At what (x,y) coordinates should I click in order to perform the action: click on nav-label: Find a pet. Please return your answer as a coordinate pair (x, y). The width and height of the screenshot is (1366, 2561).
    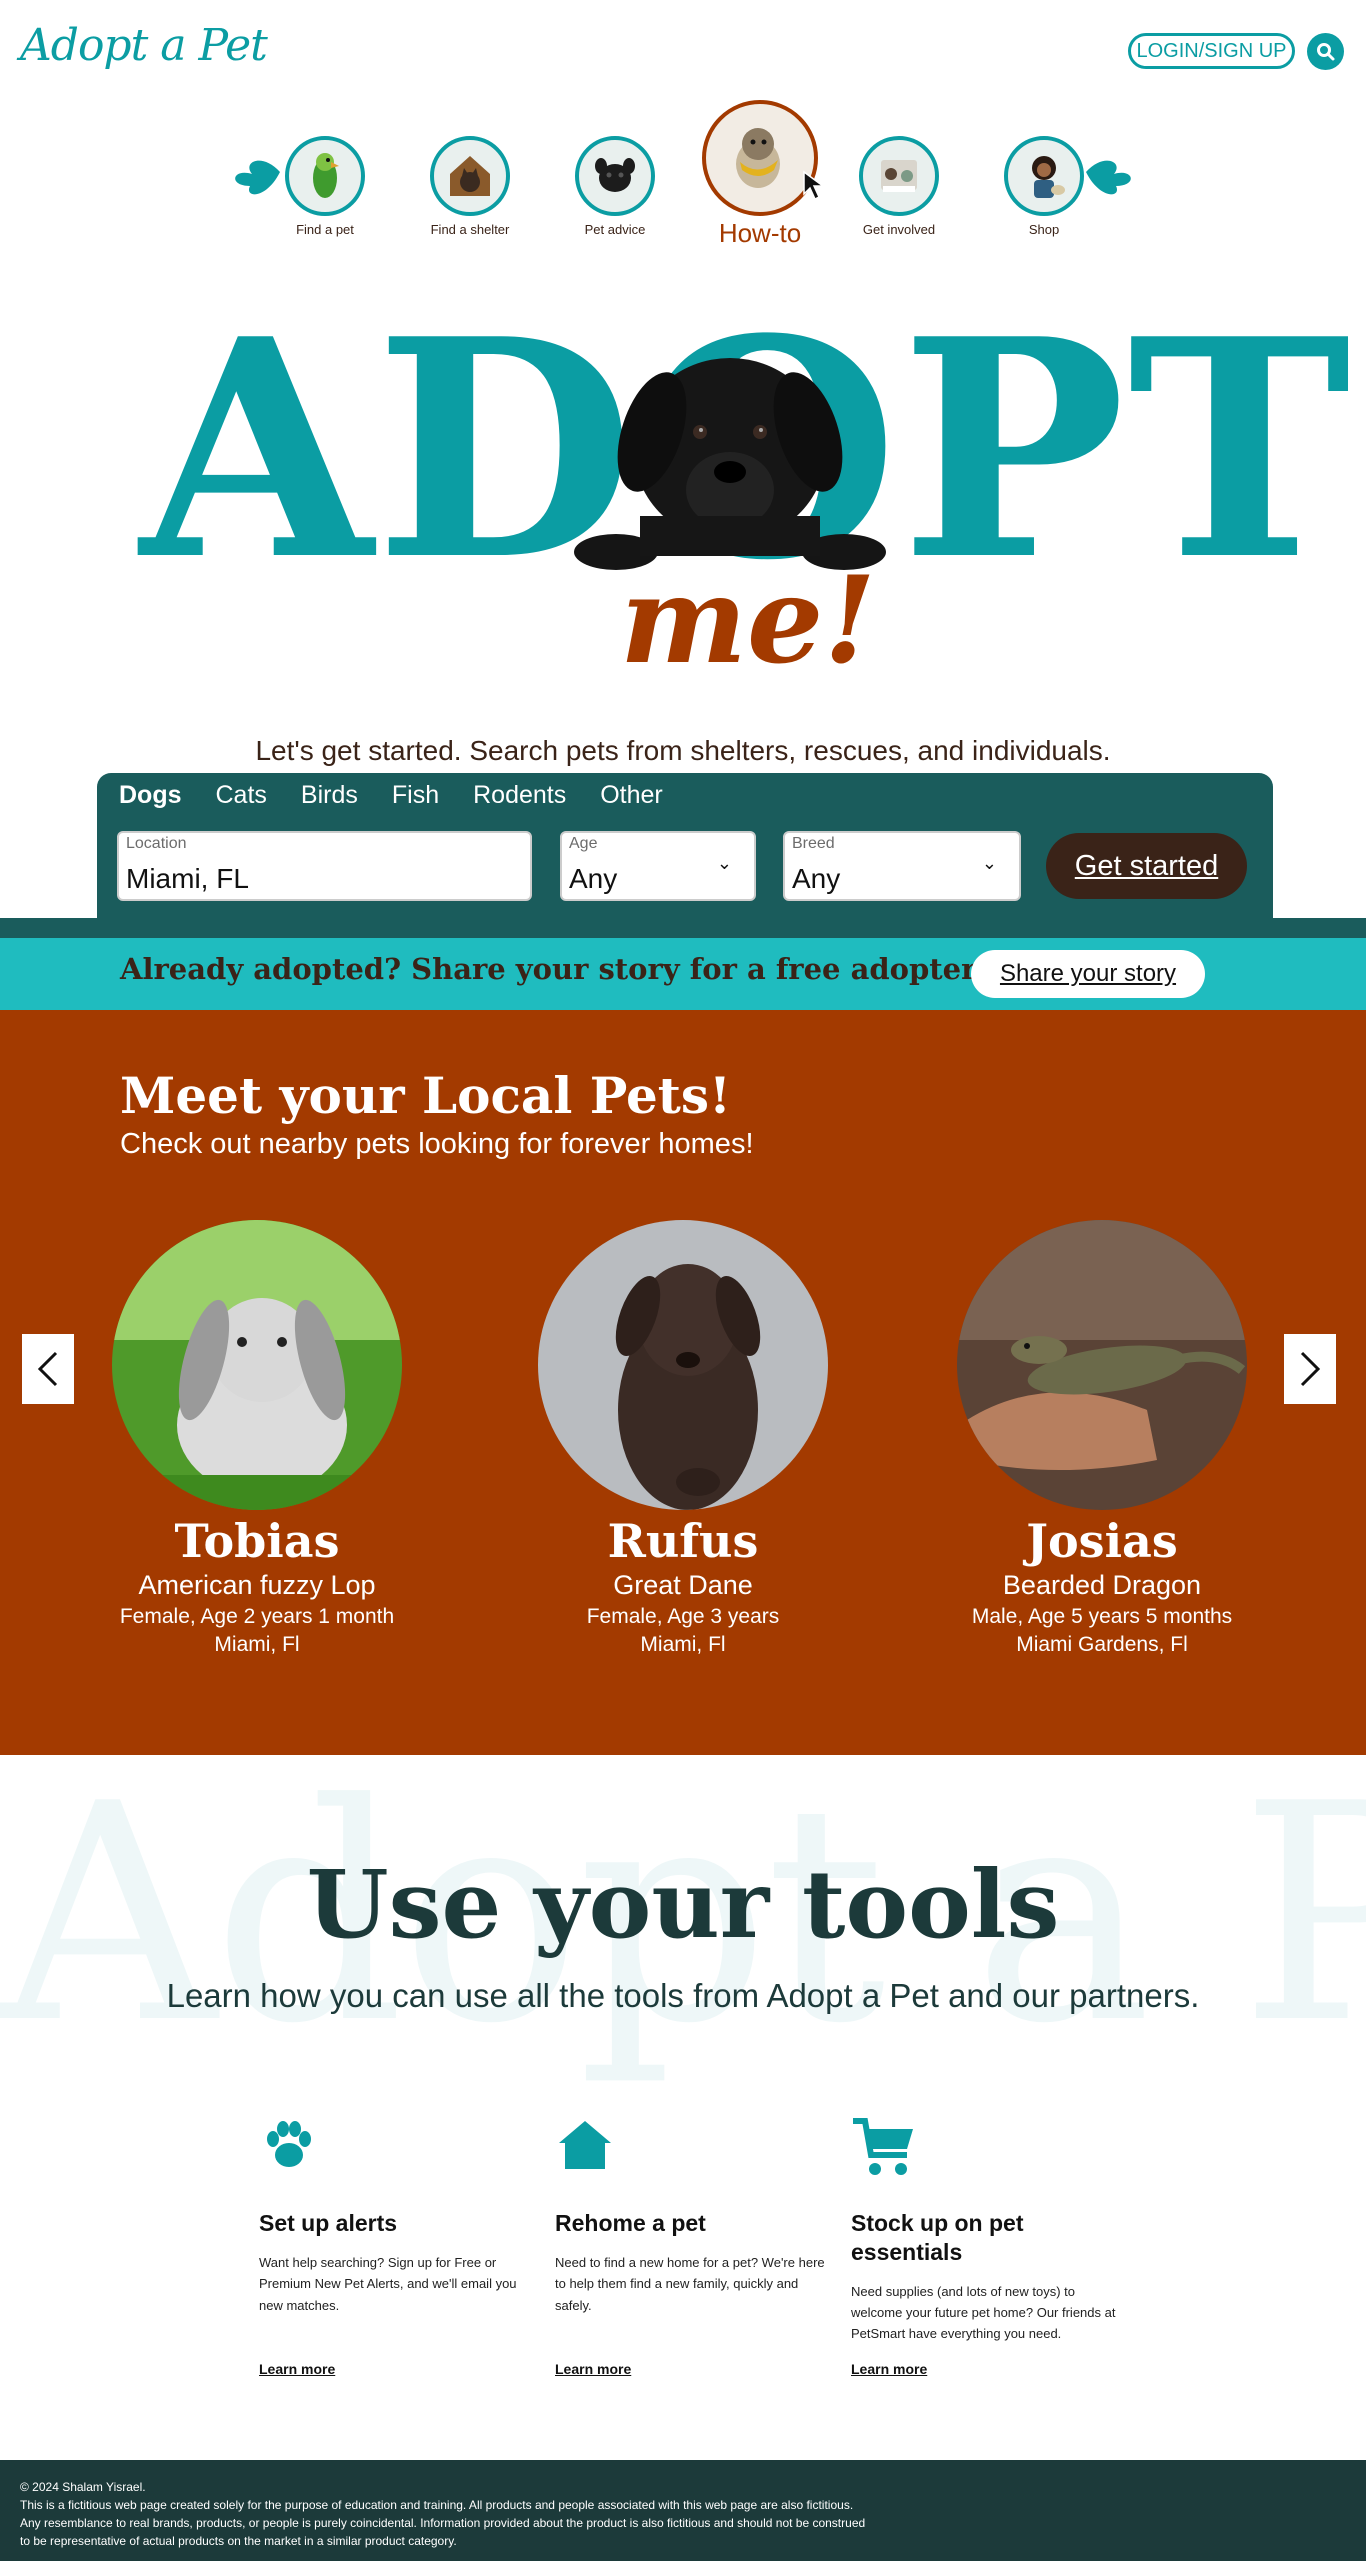
    Looking at the image, I should click on (325, 229).